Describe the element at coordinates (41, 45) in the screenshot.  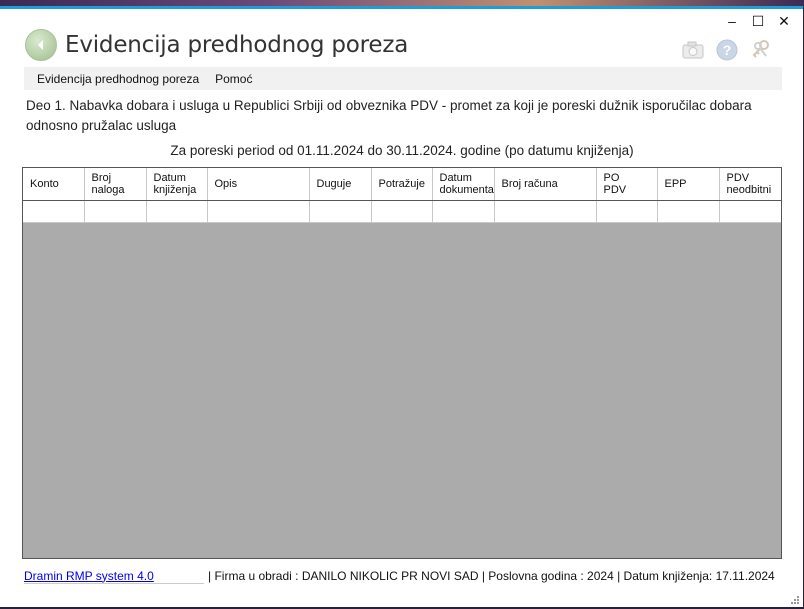
I see `back-arrow-icon` at that location.